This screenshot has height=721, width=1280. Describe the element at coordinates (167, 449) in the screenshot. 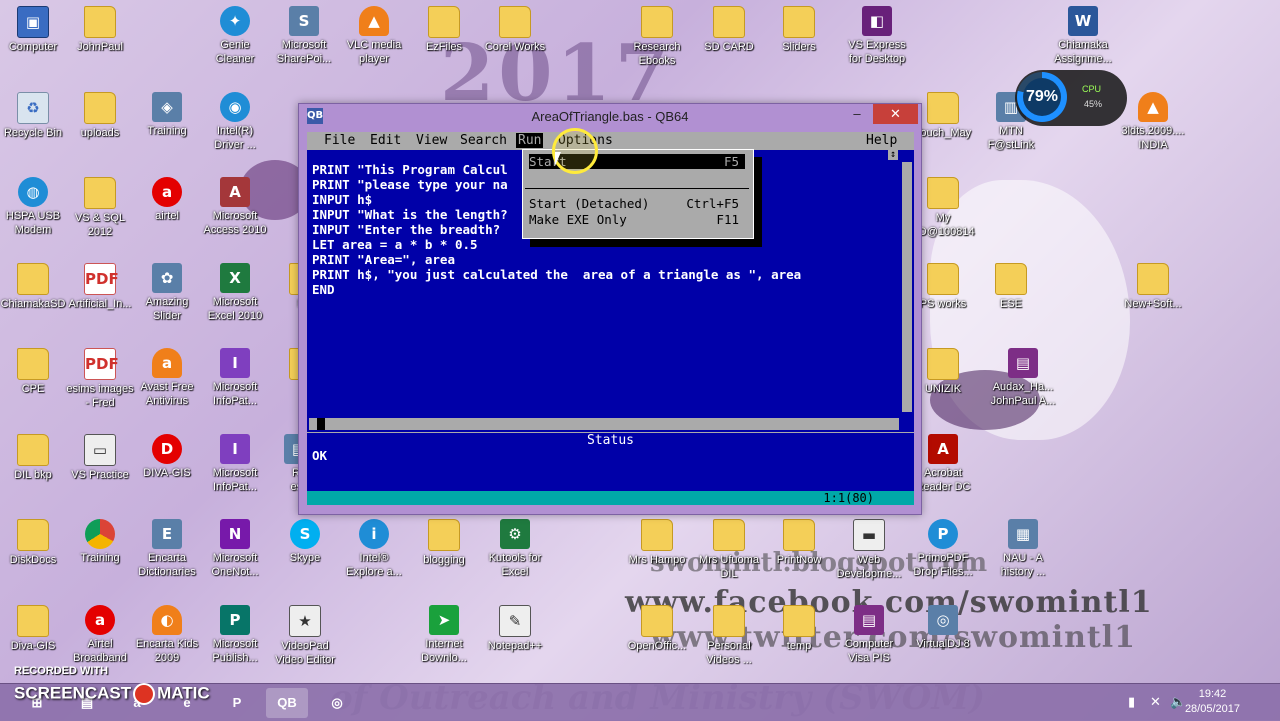

I see `diva-gis-icon: D` at that location.